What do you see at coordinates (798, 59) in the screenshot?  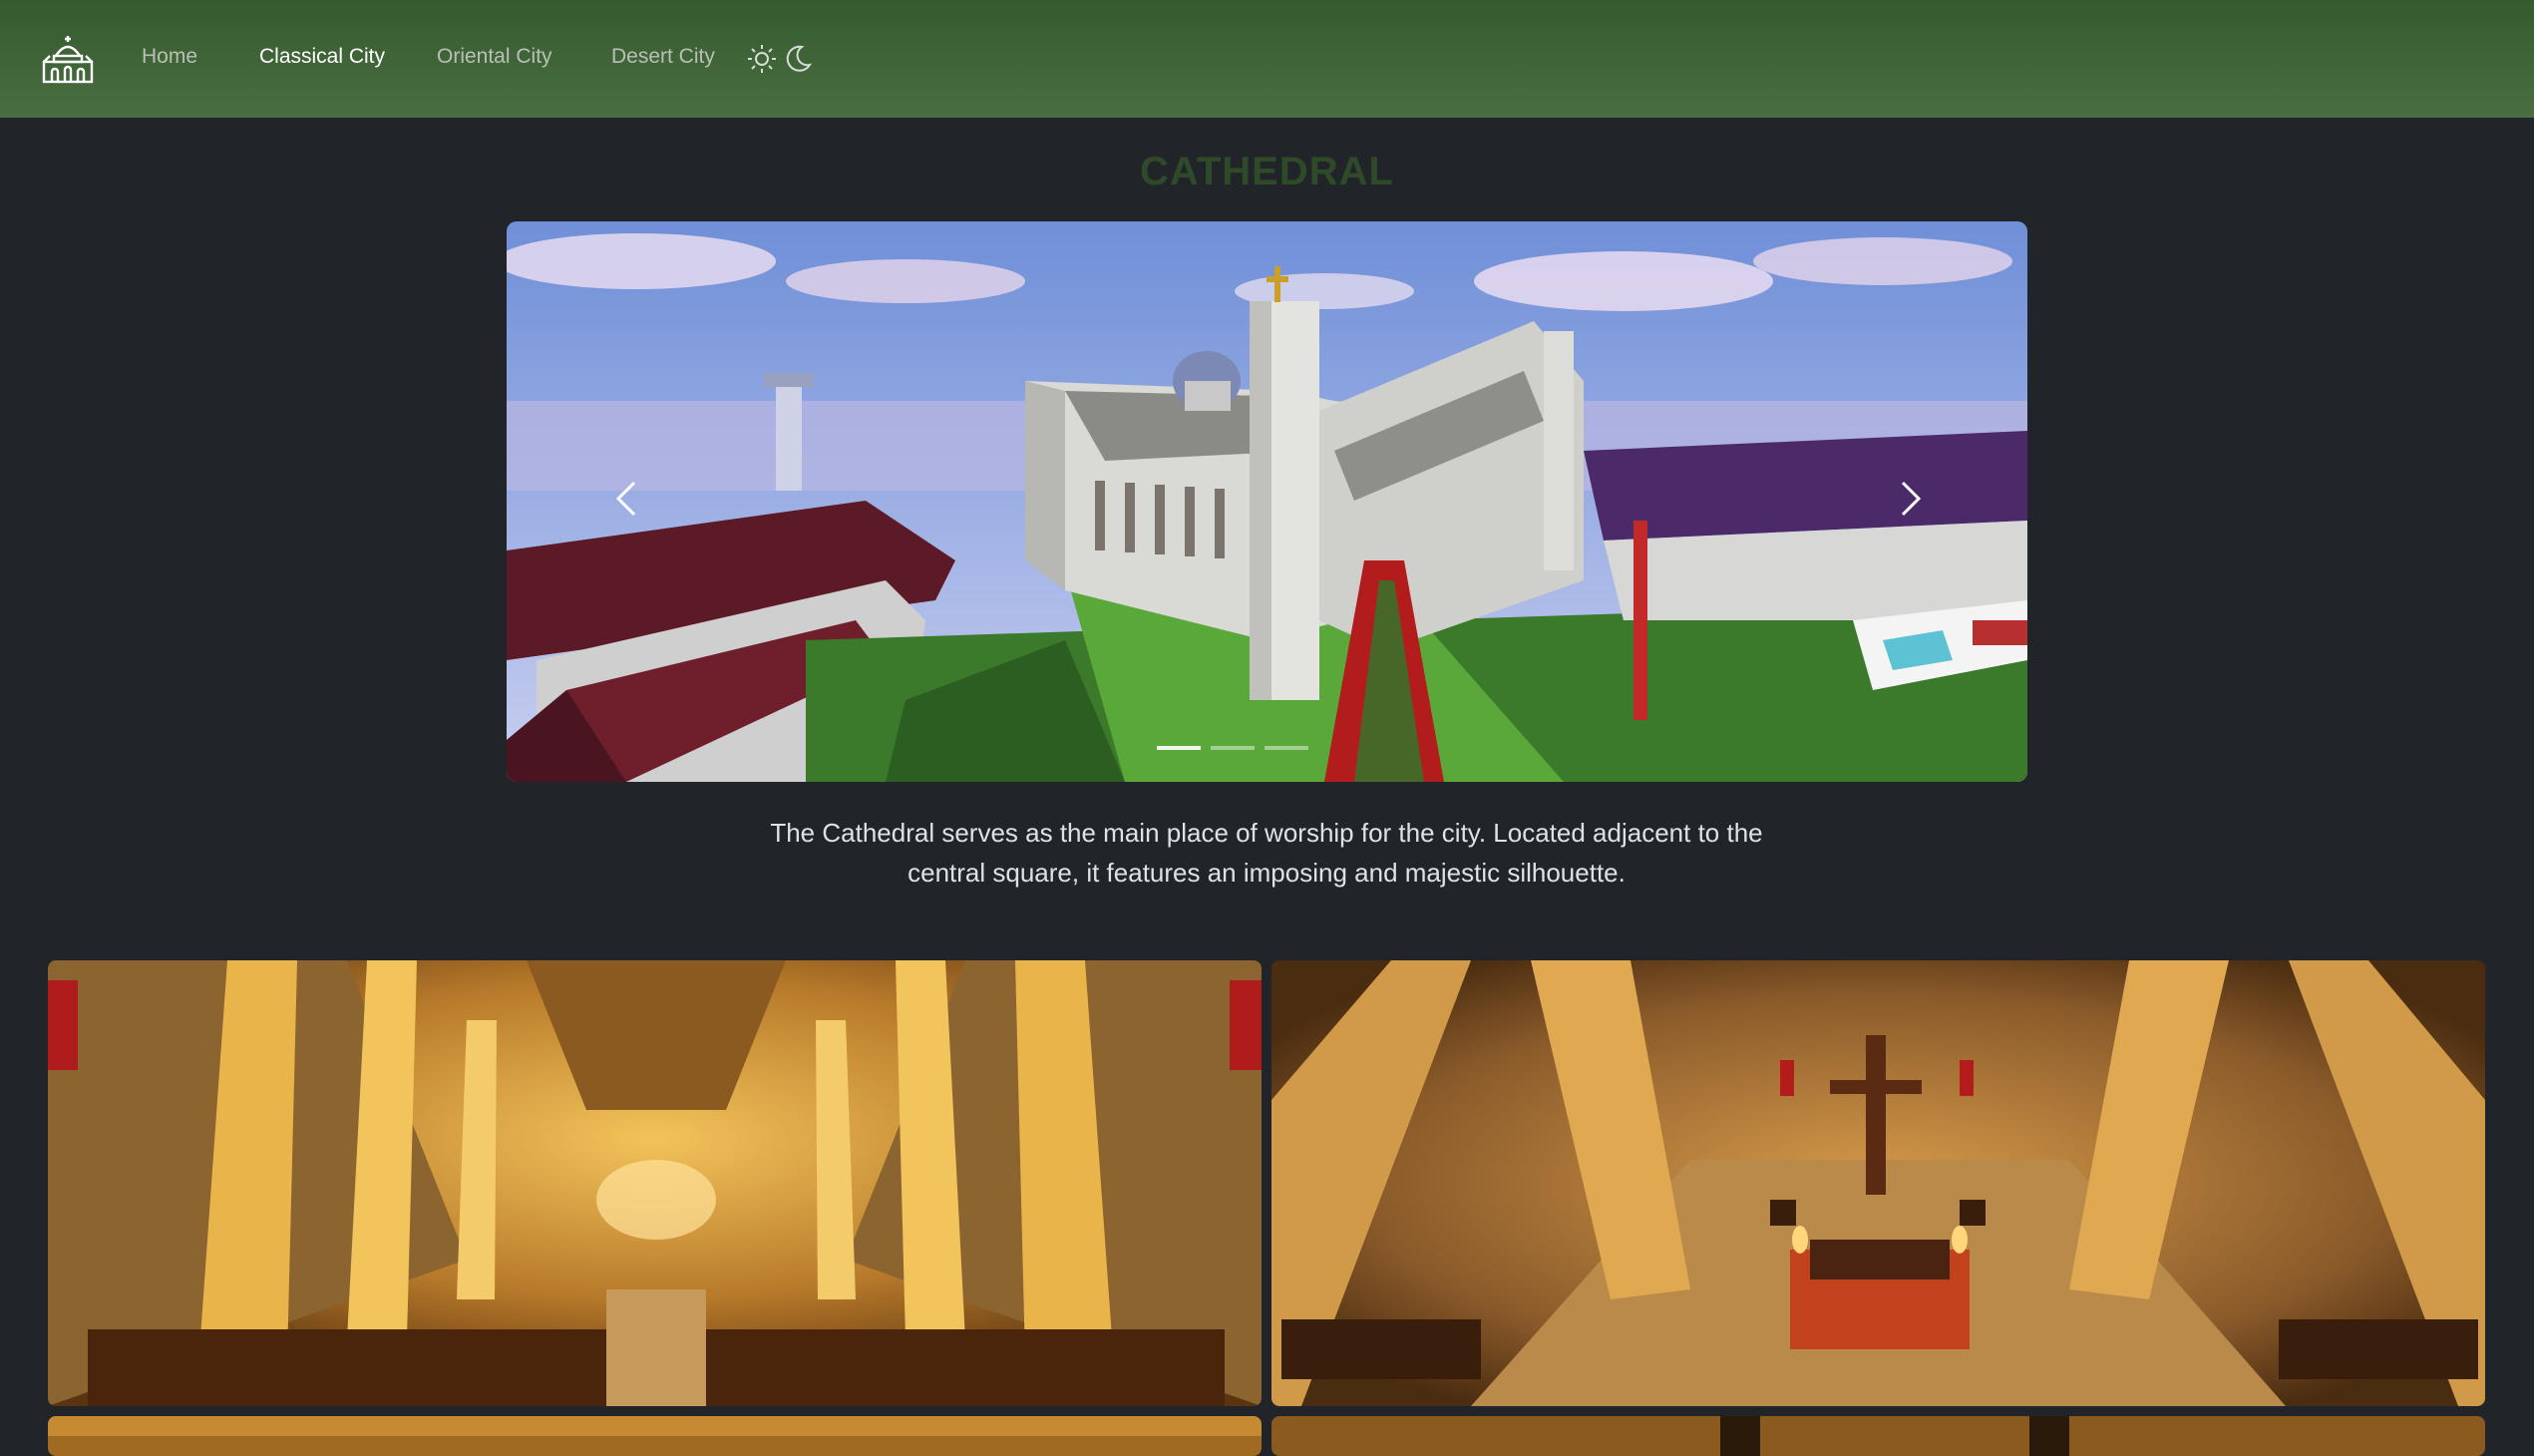 I see `moon-icon` at bounding box center [798, 59].